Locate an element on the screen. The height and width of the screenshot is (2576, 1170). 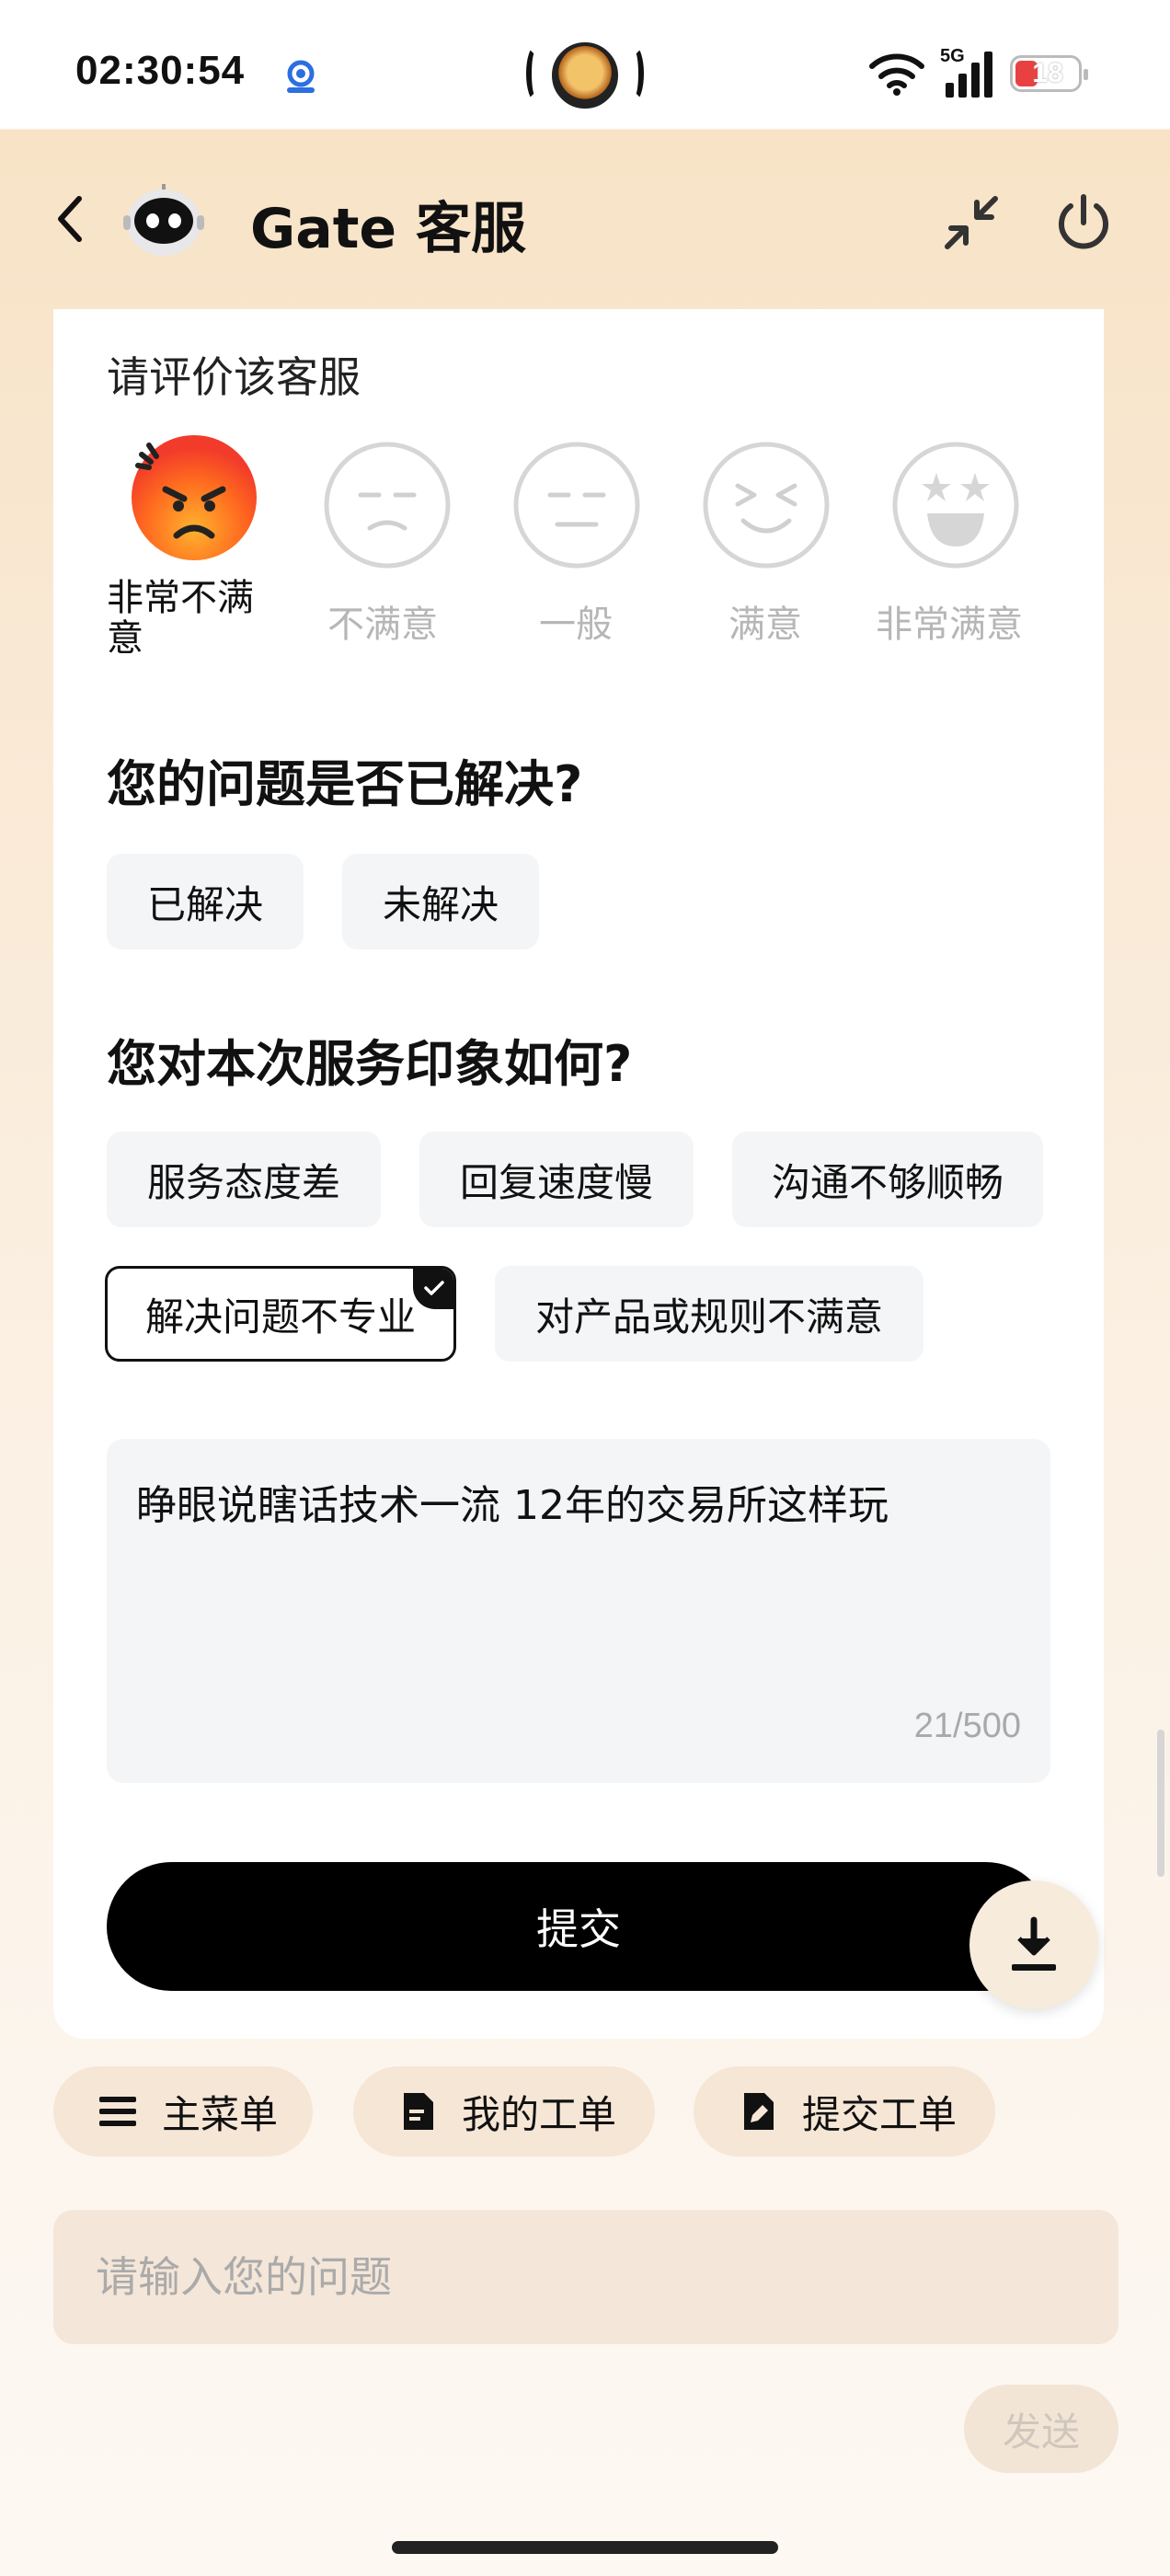
submit-ticket-label: 提交工单 is located at coordinates (880, 2114).